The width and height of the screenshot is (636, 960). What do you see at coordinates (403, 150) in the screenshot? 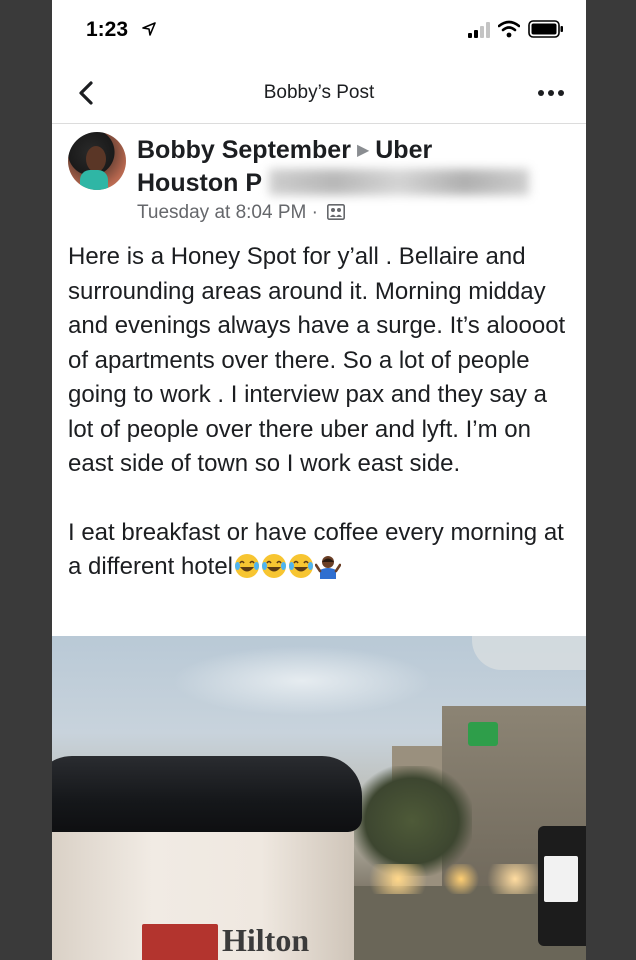
I see `group-name: Uber` at bounding box center [403, 150].